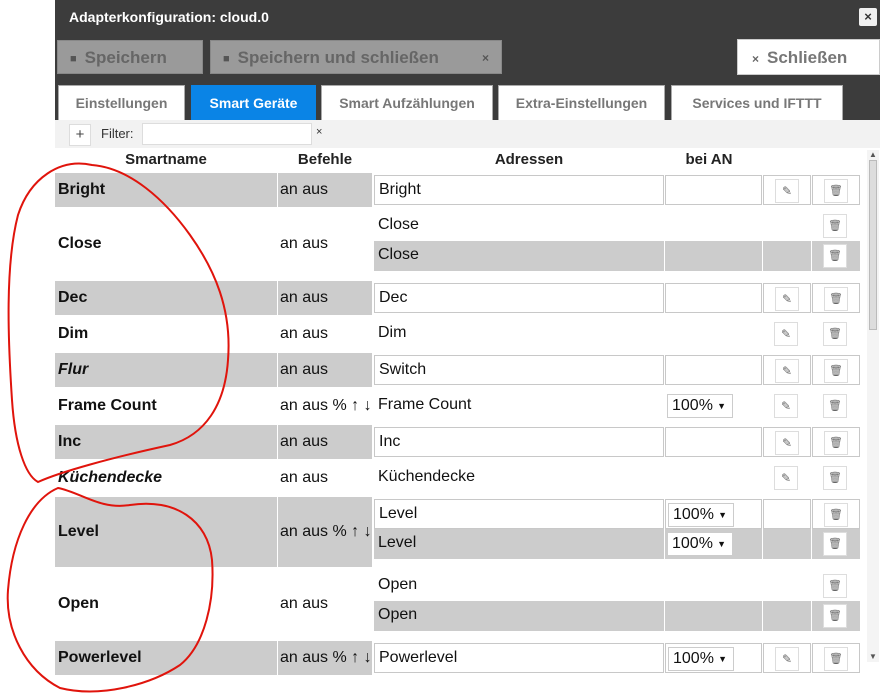 The image size is (880, 695). What do you see at coordinates (118, 323) in the screenshot?
I see `annotation-circle-top` at bounding box center [118, 323].